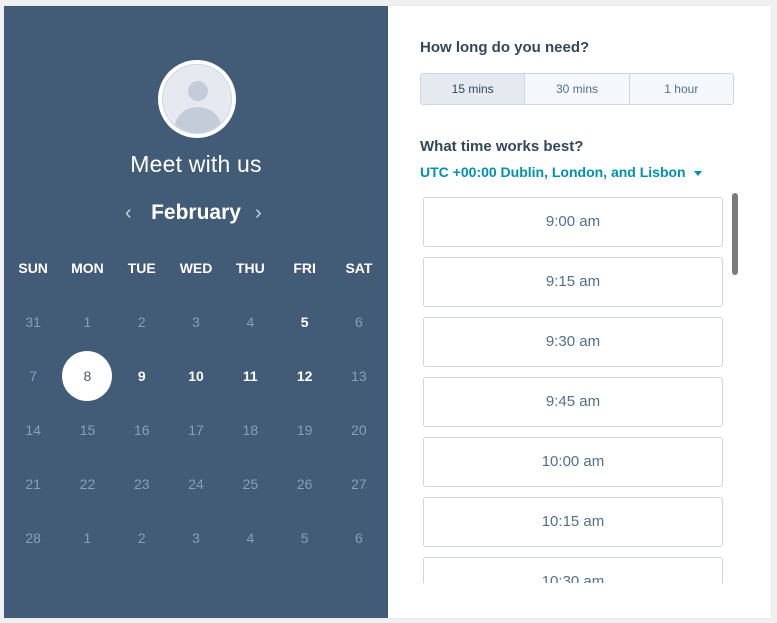  Describe the element at coordinates (250, 268) in the screenshot. I see `weekday-label: THU` at that location.